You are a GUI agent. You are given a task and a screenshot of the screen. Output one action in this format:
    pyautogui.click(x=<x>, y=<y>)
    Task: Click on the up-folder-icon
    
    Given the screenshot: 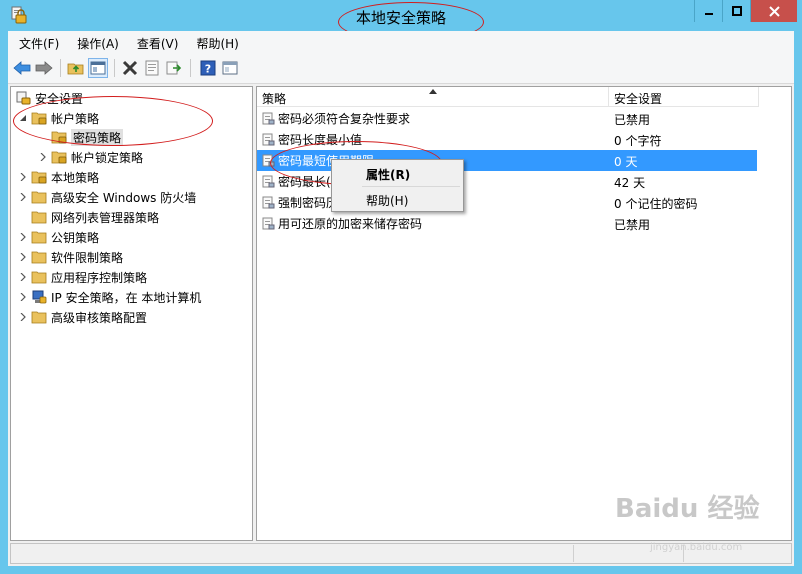 What is the action you would take?
    pyautogui.click(x=75, y=69)
    